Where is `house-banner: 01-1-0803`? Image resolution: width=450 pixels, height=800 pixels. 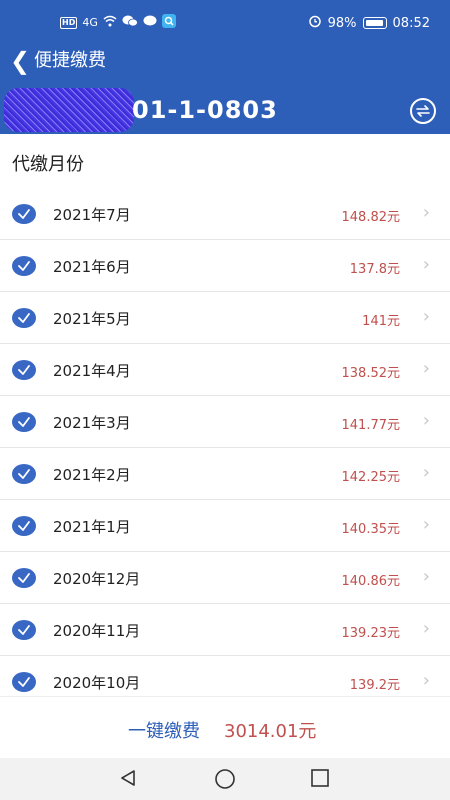 house-banner: 01-1-0803 is located at coordinates (225, 107).